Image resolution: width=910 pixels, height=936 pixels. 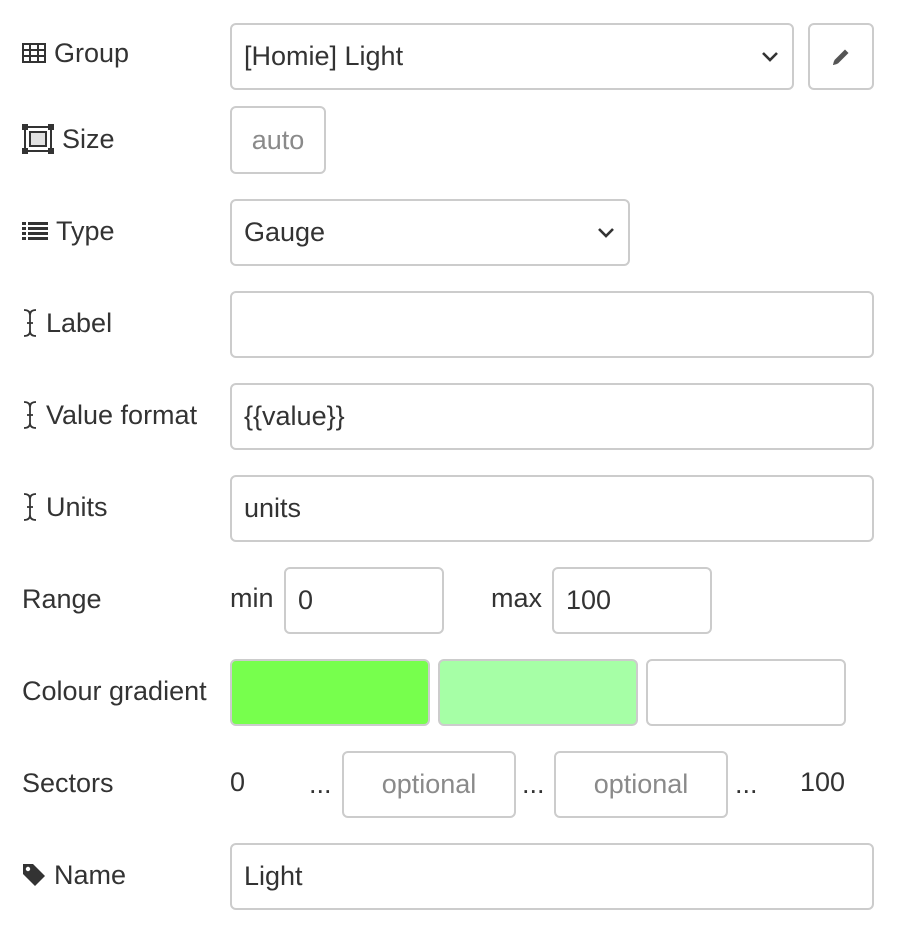 What do you see at coordinates (68, 782) in the screenshot?
I see `sectors-label: Sectors` at bounding box center [68, 782].